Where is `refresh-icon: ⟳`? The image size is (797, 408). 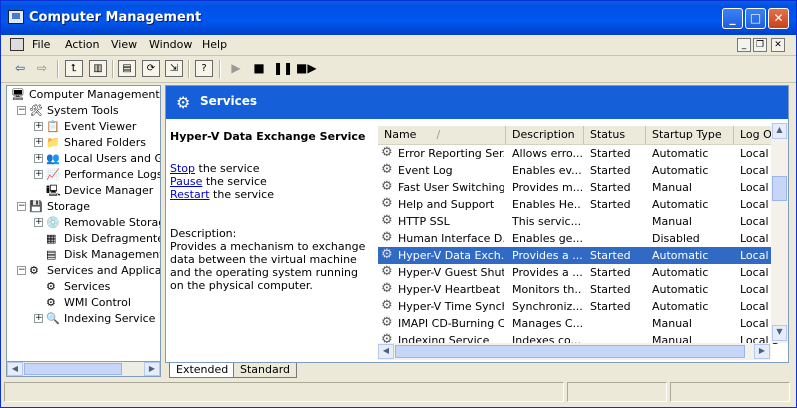 refresh-icon: ⟳ is located at coordinates (151, 68).